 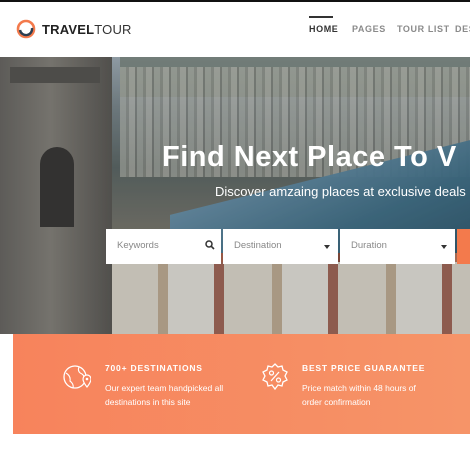 I want to click on nav-active-indicator, so click(x=321, y=17).